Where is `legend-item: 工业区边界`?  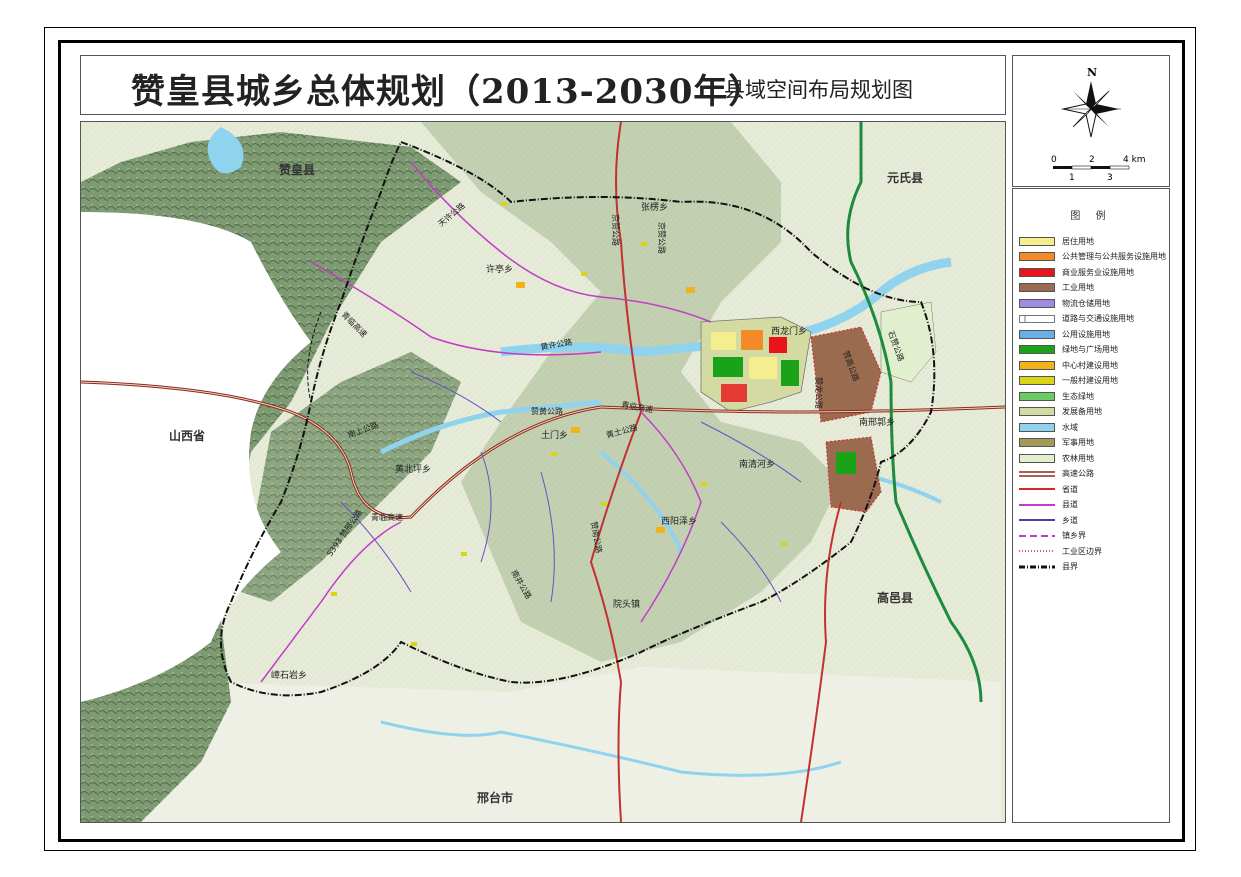 legend-item: 工业区边界 is located at coordinates (1060, 551).